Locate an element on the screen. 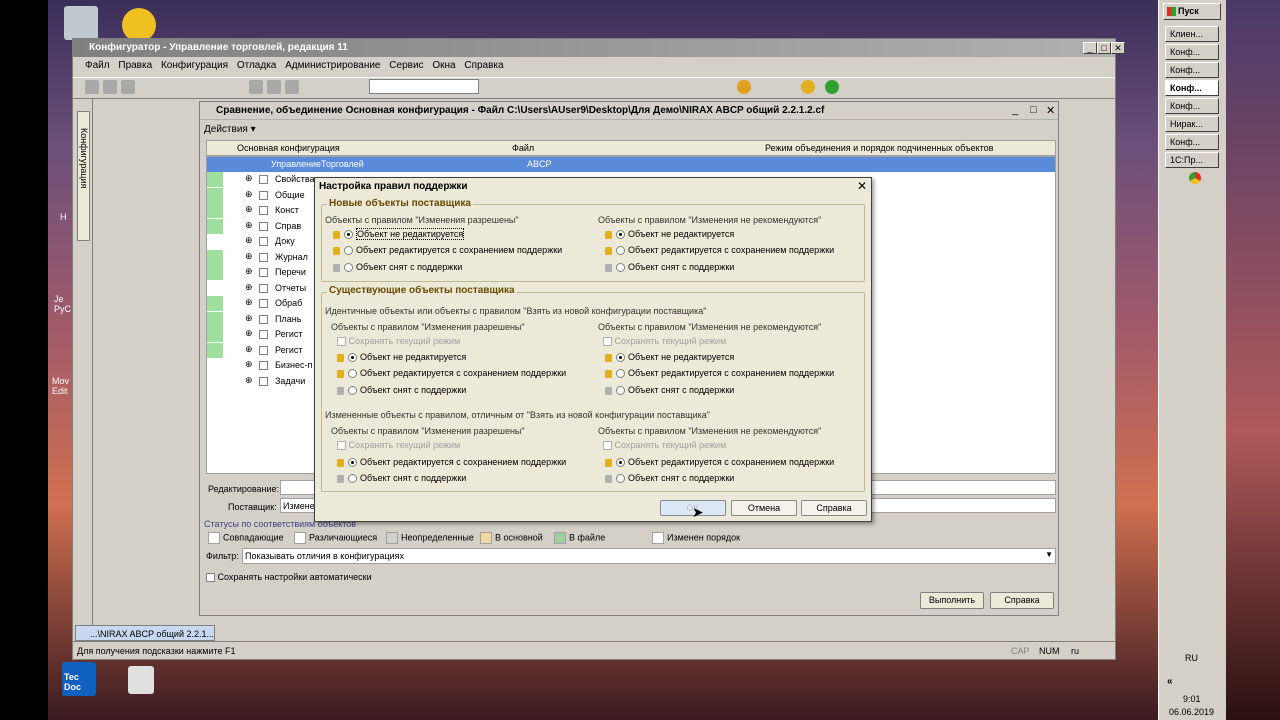  ident-notrec-keep-mode: Сохранять текущий режим is located at coordinates (664, 341).